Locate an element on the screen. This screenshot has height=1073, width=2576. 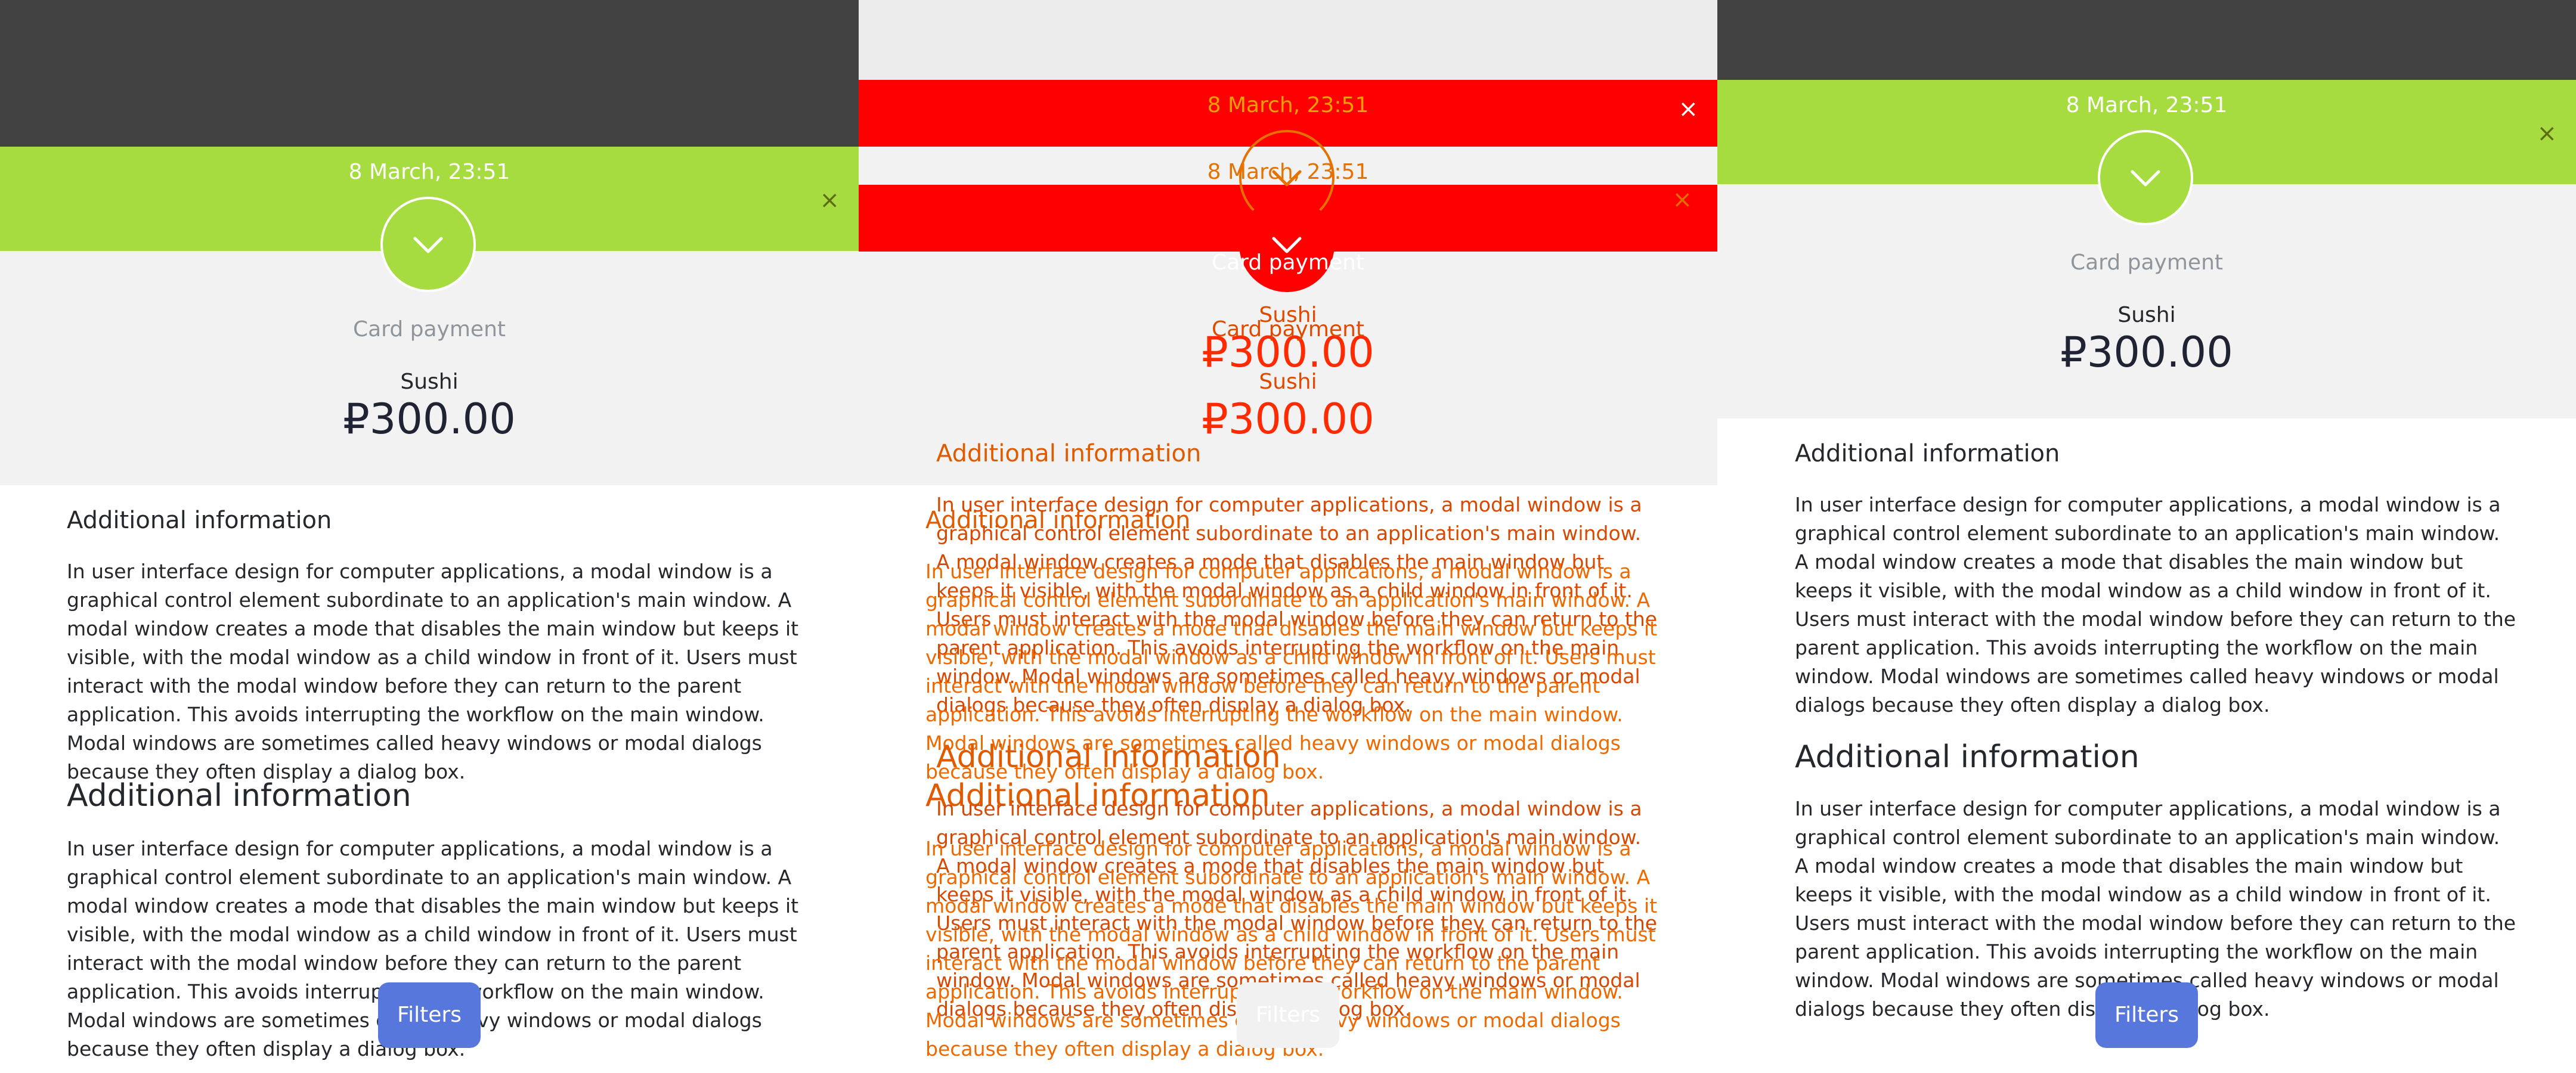
amount-shifted: ₽300.00 is located at coordinates (1288, 419).